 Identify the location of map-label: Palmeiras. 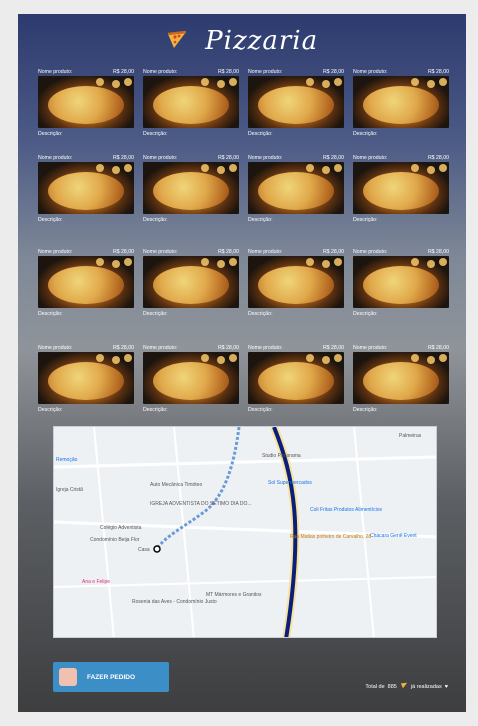
(410, 436).